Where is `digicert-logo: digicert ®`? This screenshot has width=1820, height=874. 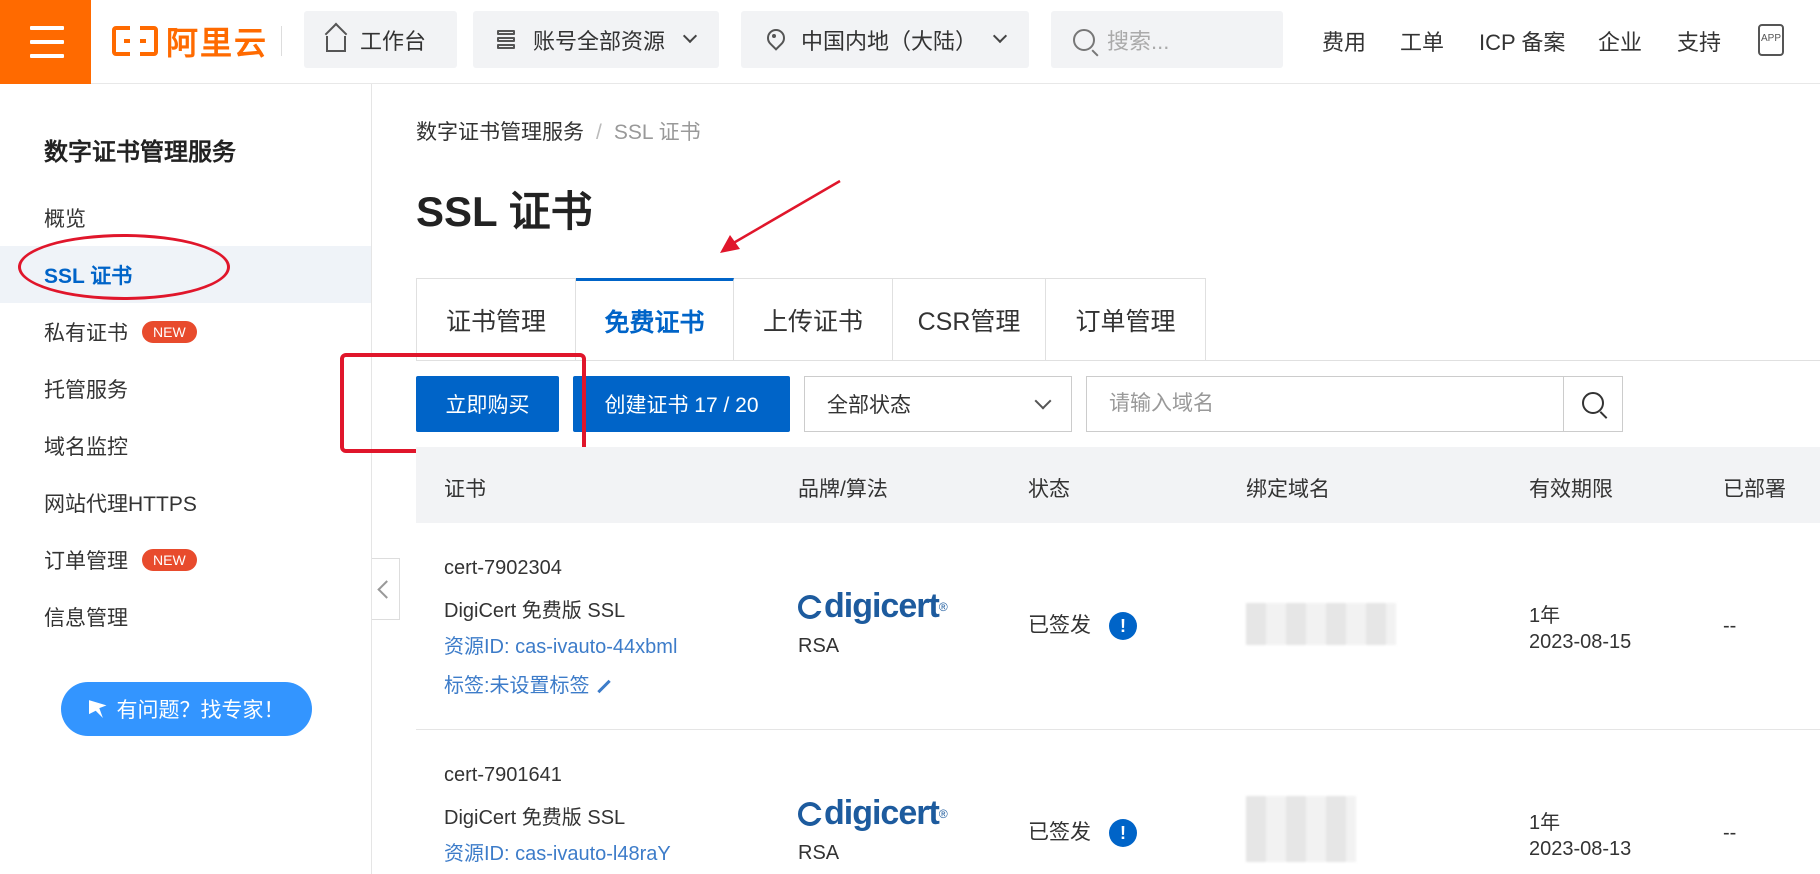
digicert-logo: digicert ® is located at coordinates (873, 606).